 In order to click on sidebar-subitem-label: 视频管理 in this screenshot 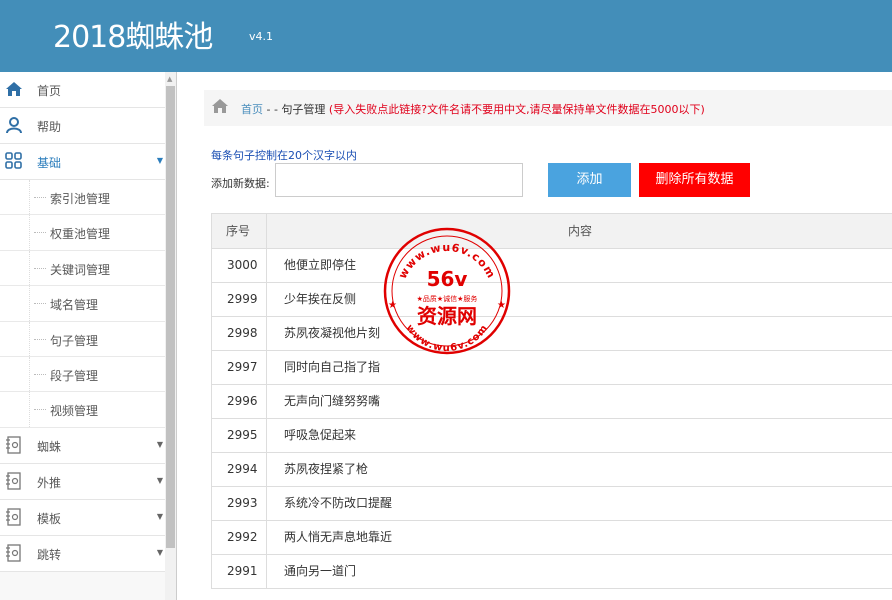, I will do `click(74, 411)`.